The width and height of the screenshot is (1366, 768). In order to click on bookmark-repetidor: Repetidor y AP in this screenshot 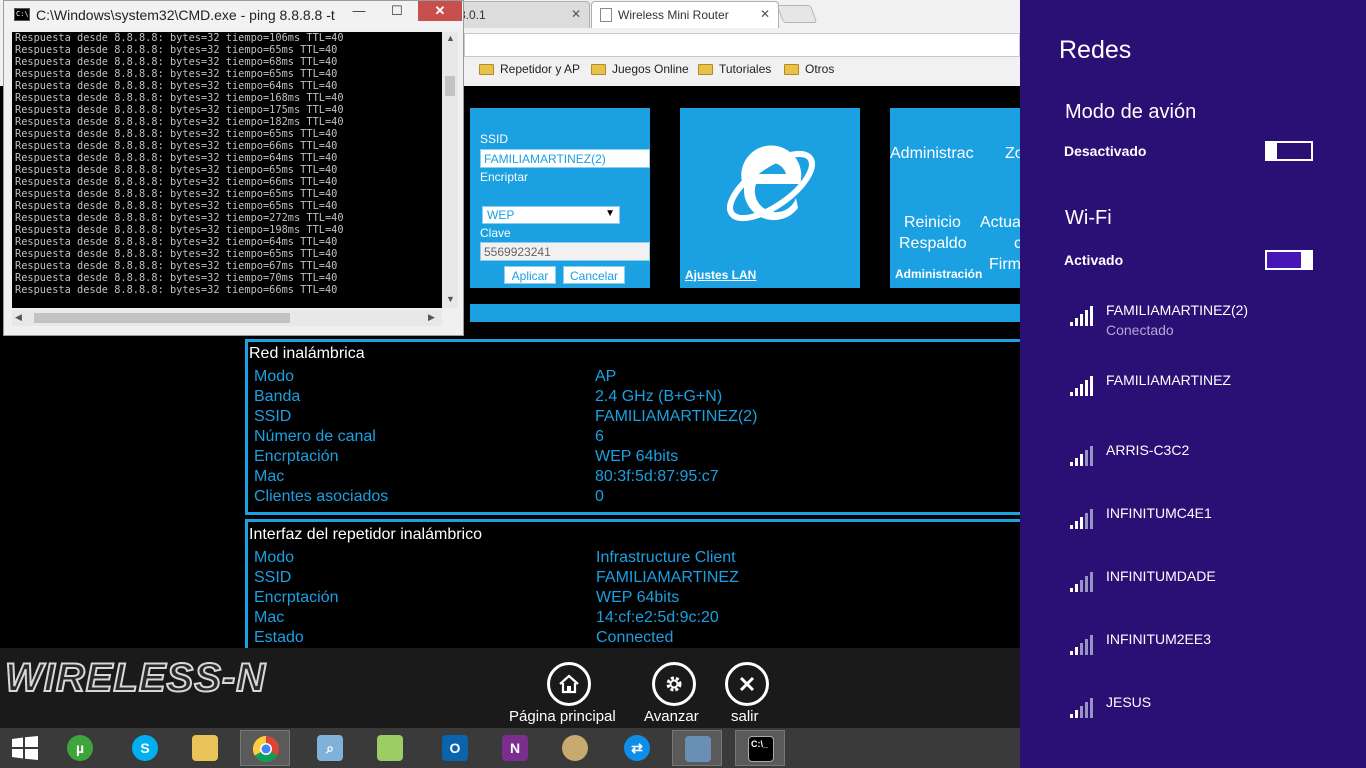, I will do `click(529, 69)`.